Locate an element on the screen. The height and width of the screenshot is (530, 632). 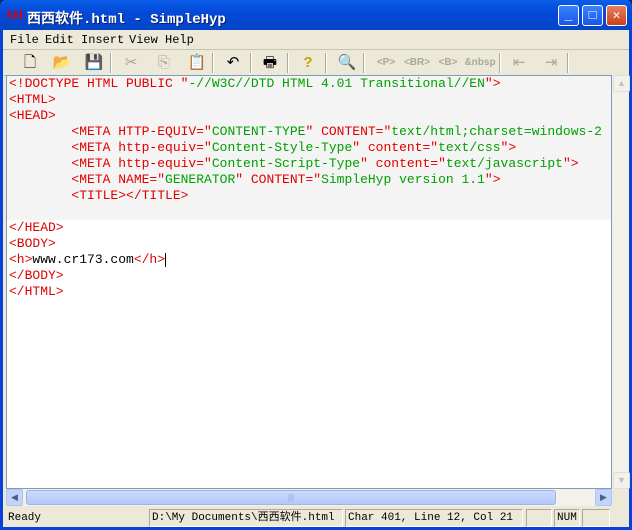
scroll-right-icon: ▶ is located at coordinates (603, 497).